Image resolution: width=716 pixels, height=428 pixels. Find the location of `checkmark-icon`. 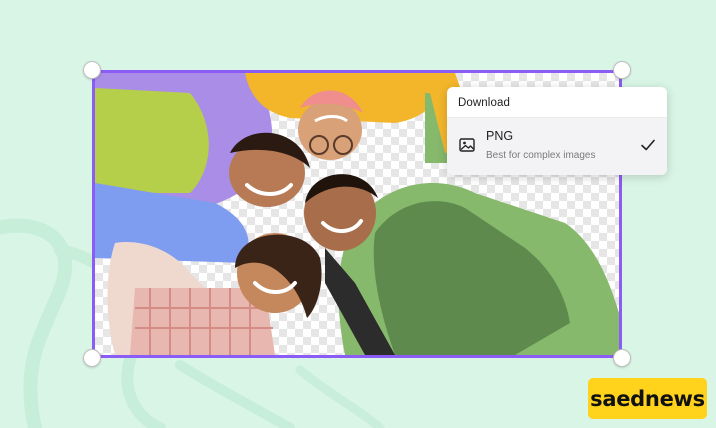

checkmark-icon is located at coordinates (648, 145).